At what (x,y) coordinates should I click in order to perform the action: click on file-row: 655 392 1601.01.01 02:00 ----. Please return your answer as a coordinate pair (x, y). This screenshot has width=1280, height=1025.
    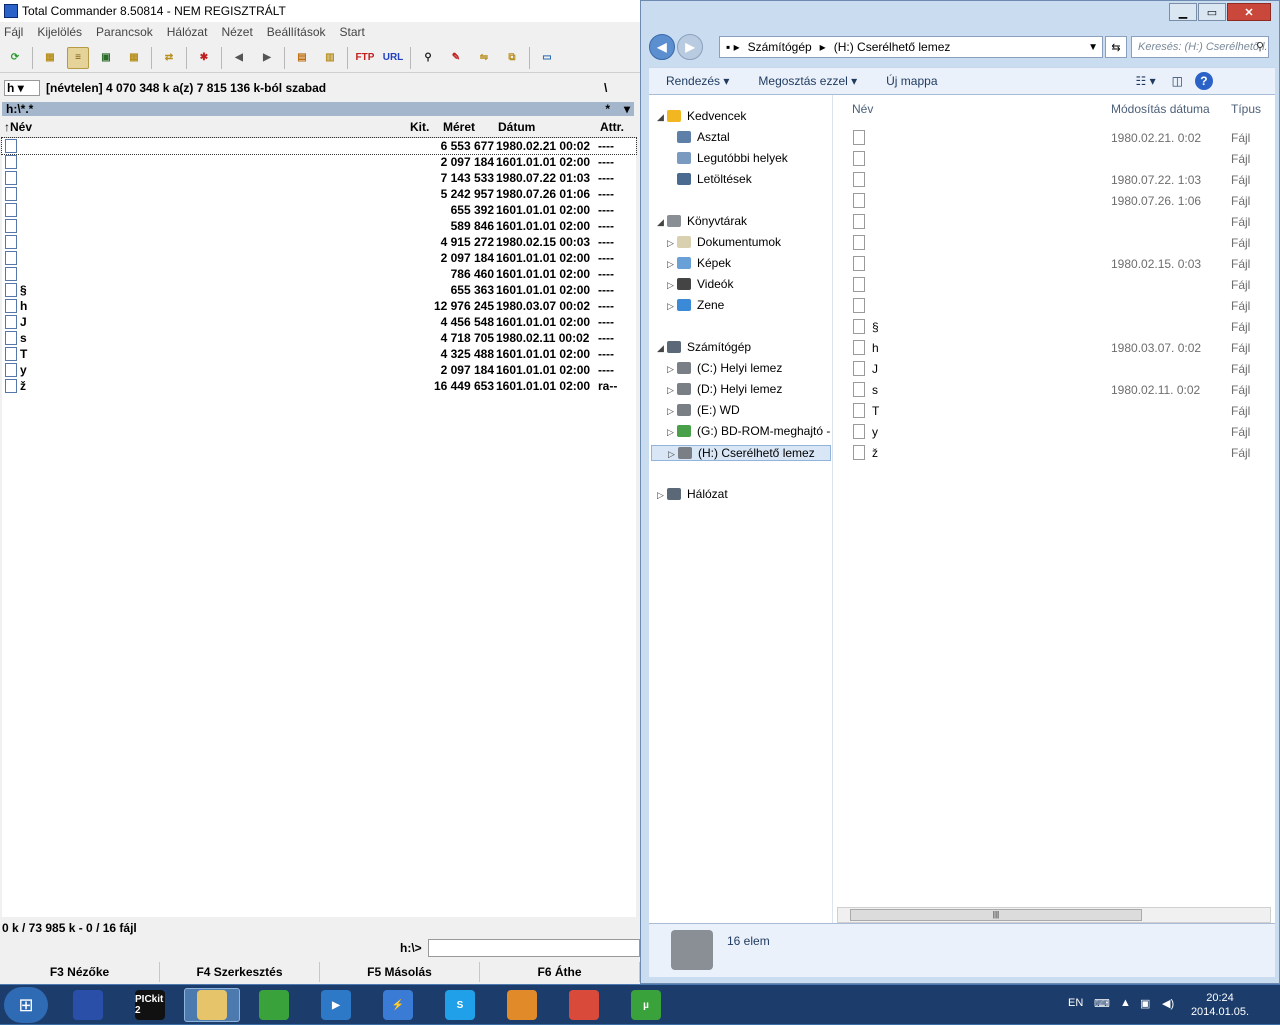
    Looking at the image, I should click on (319, 210).